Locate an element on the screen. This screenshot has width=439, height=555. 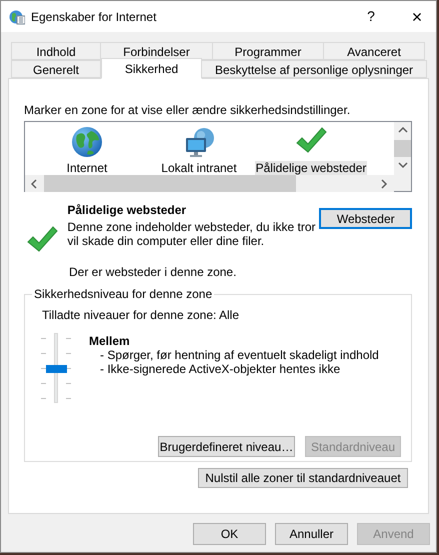
reset-button: Nulstil alle zoner til standardniveauet is located at coordinates (303, 478).